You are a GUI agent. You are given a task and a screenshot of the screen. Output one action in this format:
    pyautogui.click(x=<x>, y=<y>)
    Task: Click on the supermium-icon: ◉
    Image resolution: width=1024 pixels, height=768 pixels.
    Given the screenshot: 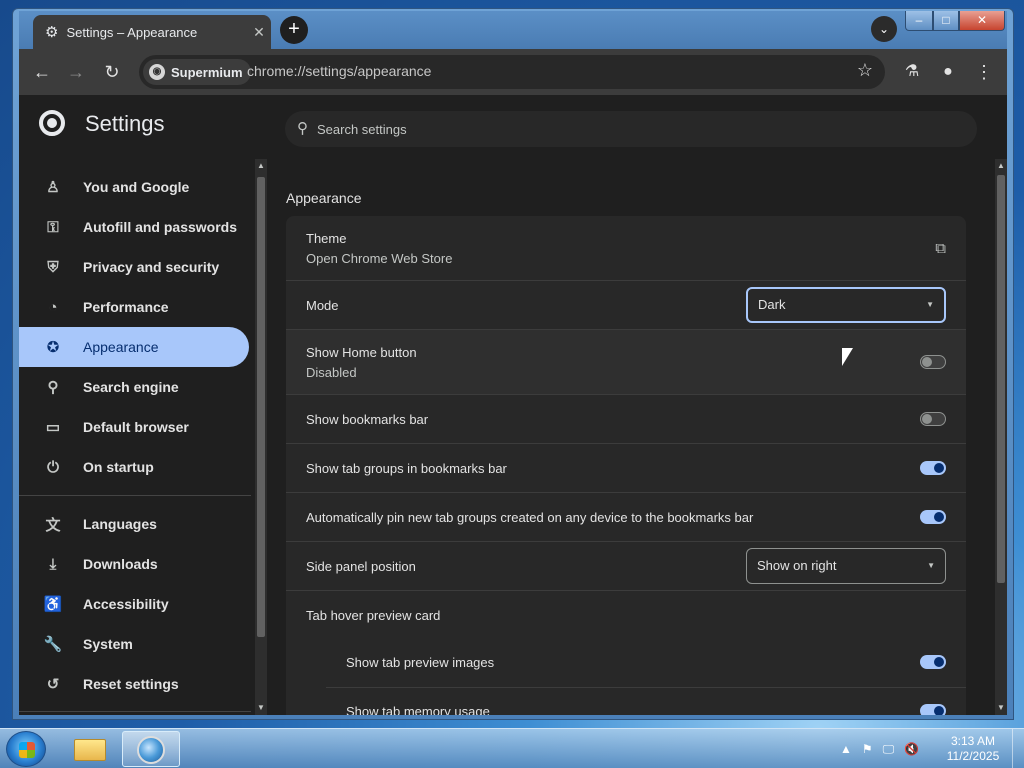 What is the action you would take?
    pyautogui.click(x=157, y=72)
    